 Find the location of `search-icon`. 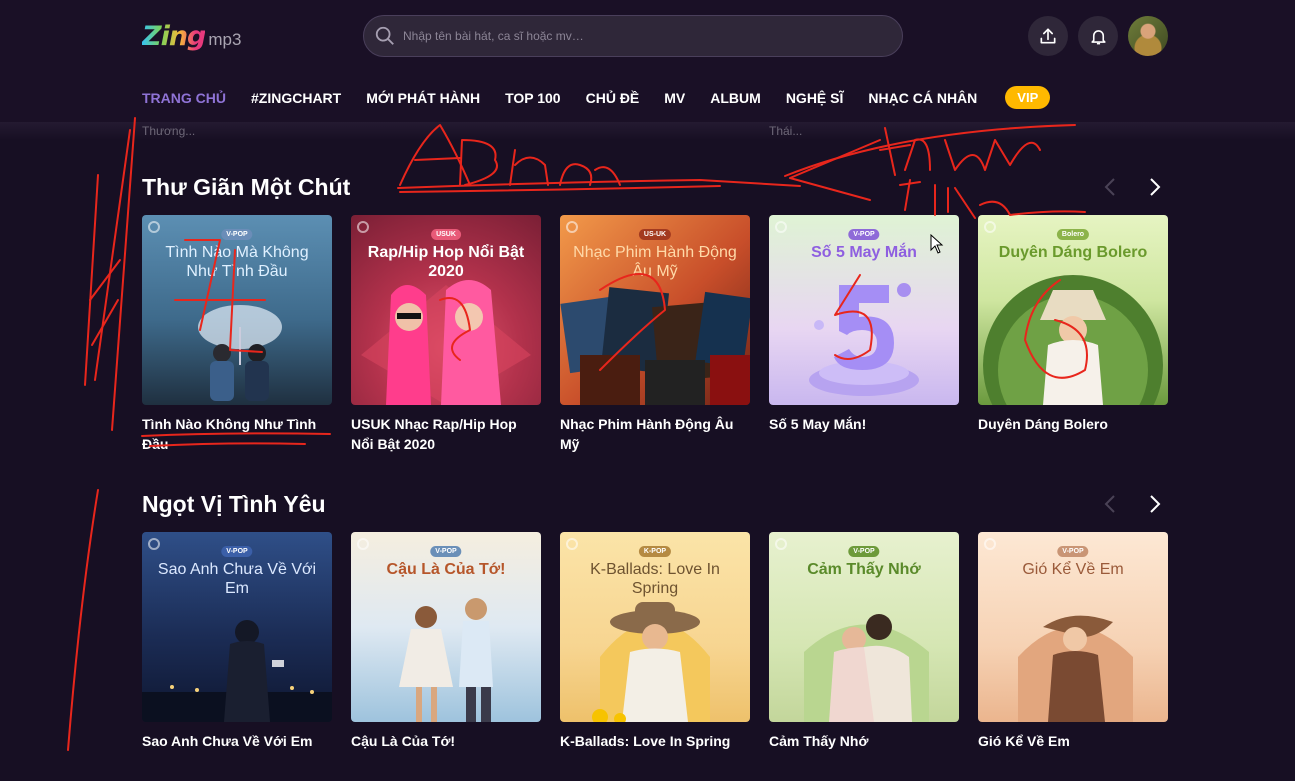

search-icon is located at coordinates (384, 35).